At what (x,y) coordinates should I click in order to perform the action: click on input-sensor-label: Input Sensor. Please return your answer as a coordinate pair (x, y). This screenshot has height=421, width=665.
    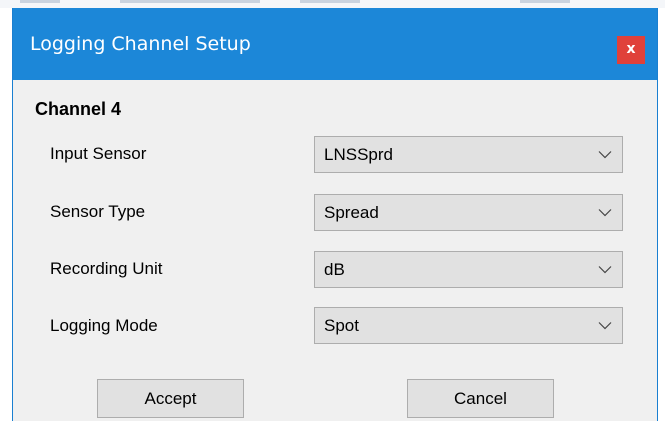
    Looking at the image, I should click on (98, 153).